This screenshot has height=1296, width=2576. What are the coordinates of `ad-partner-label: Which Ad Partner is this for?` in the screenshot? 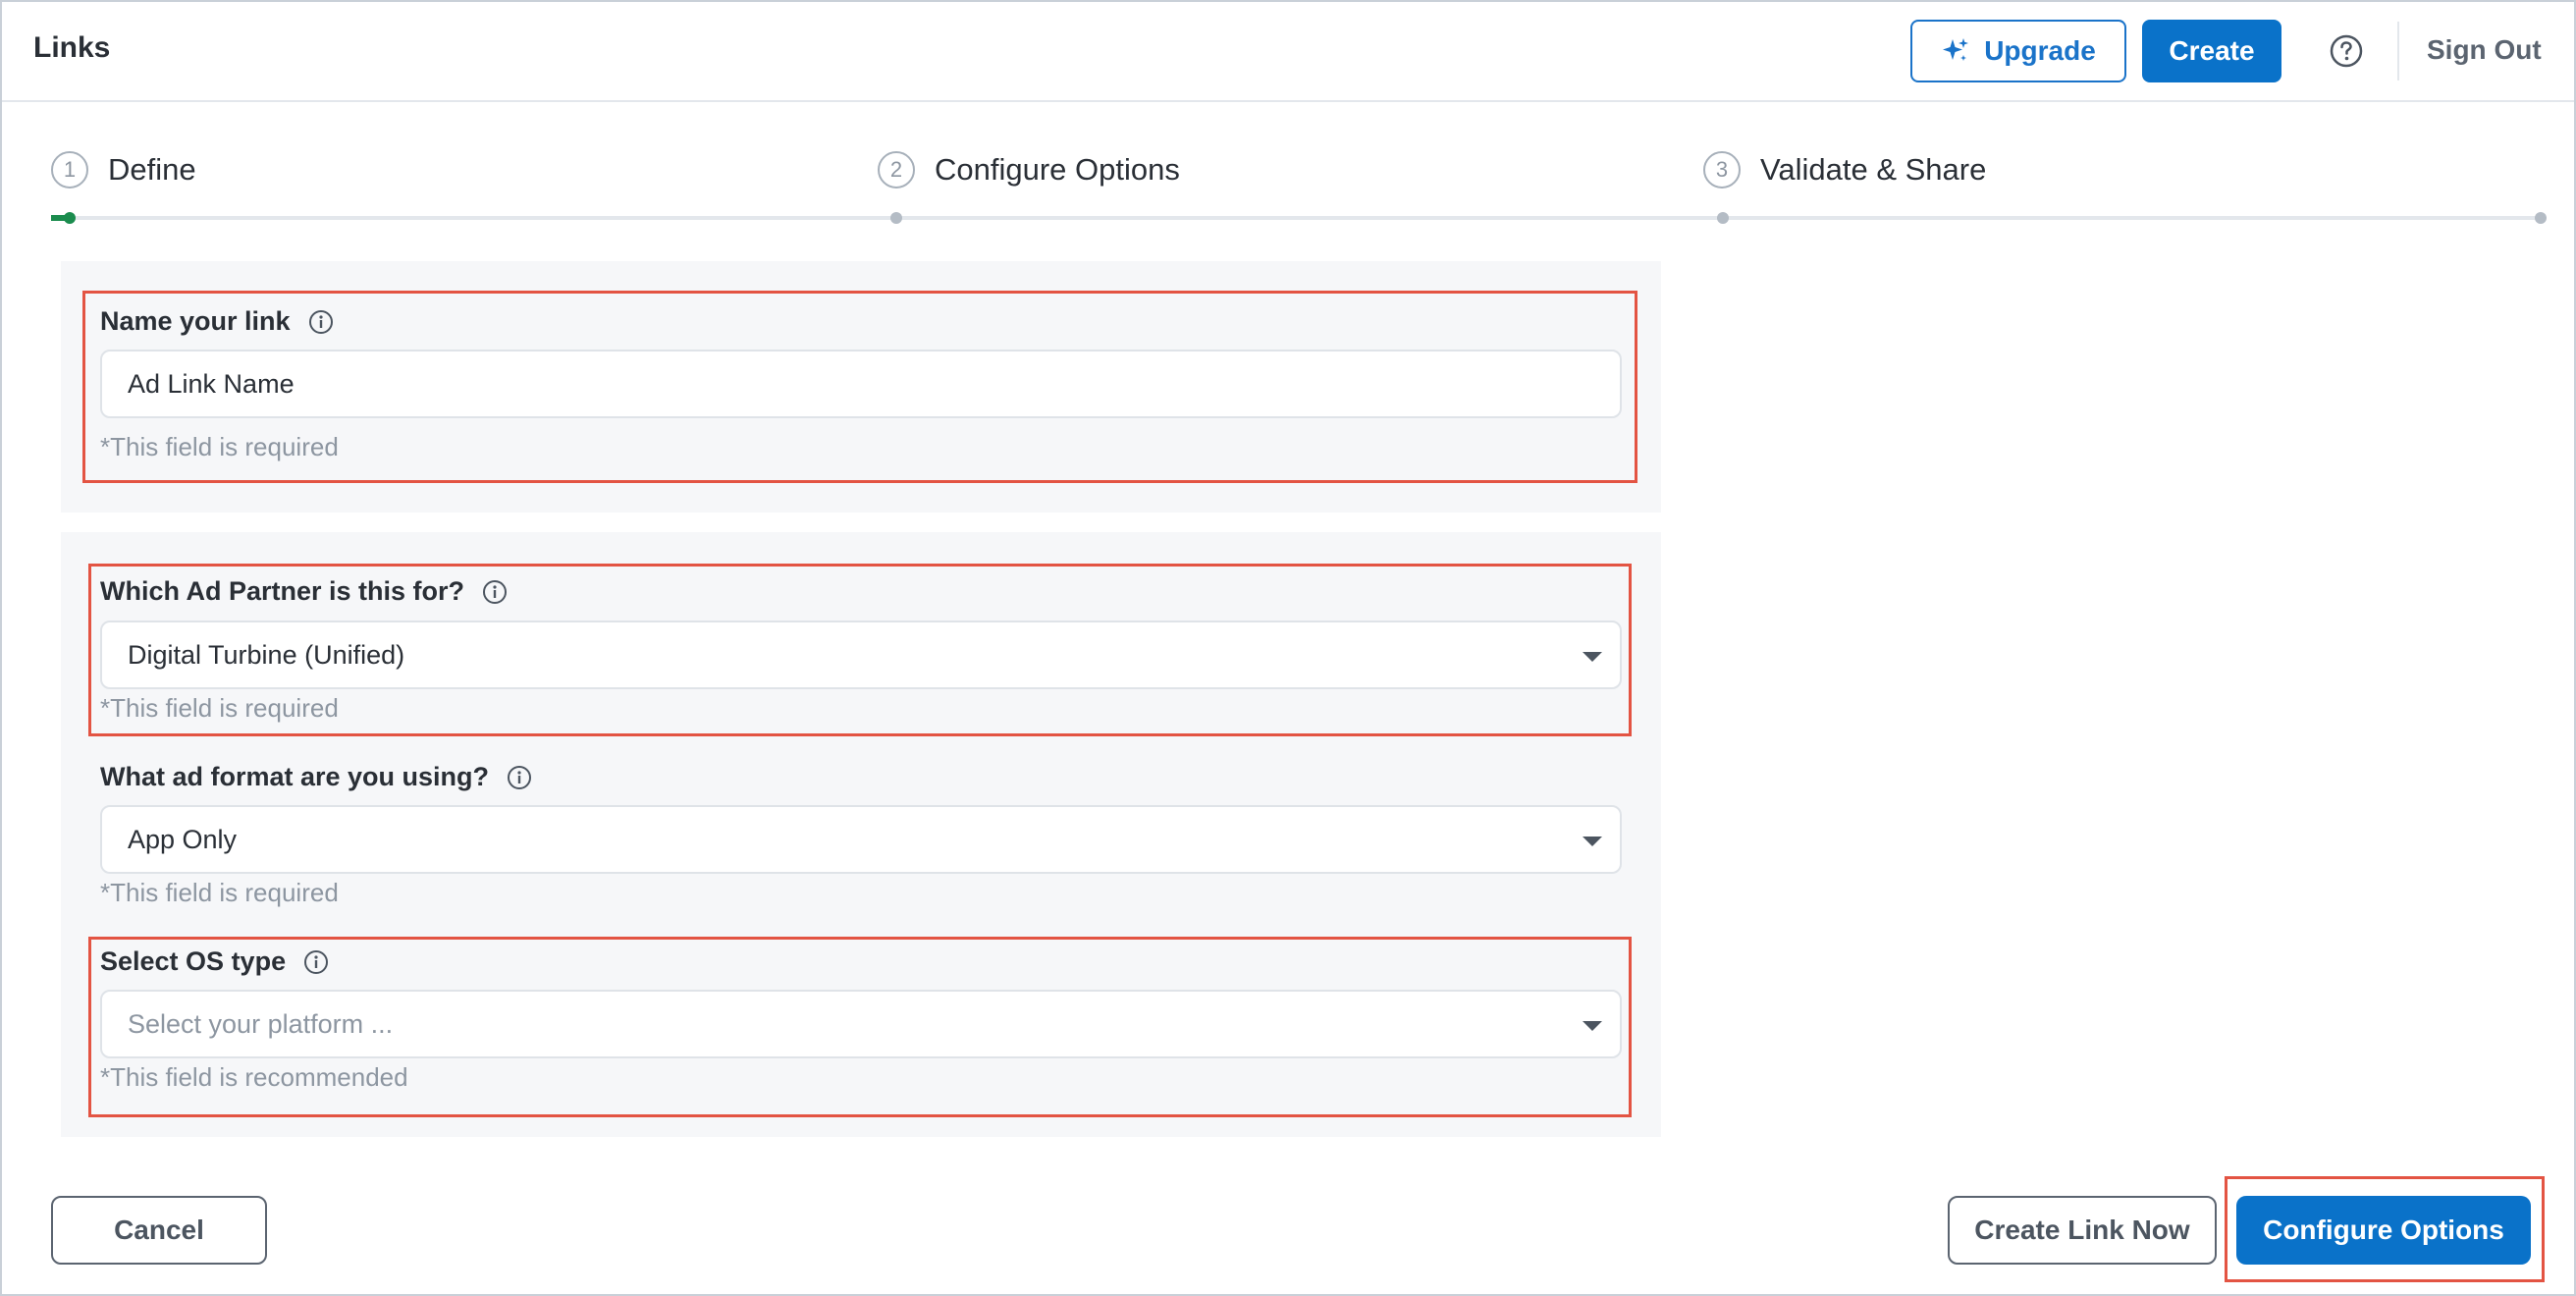 It's located at (304, 592).